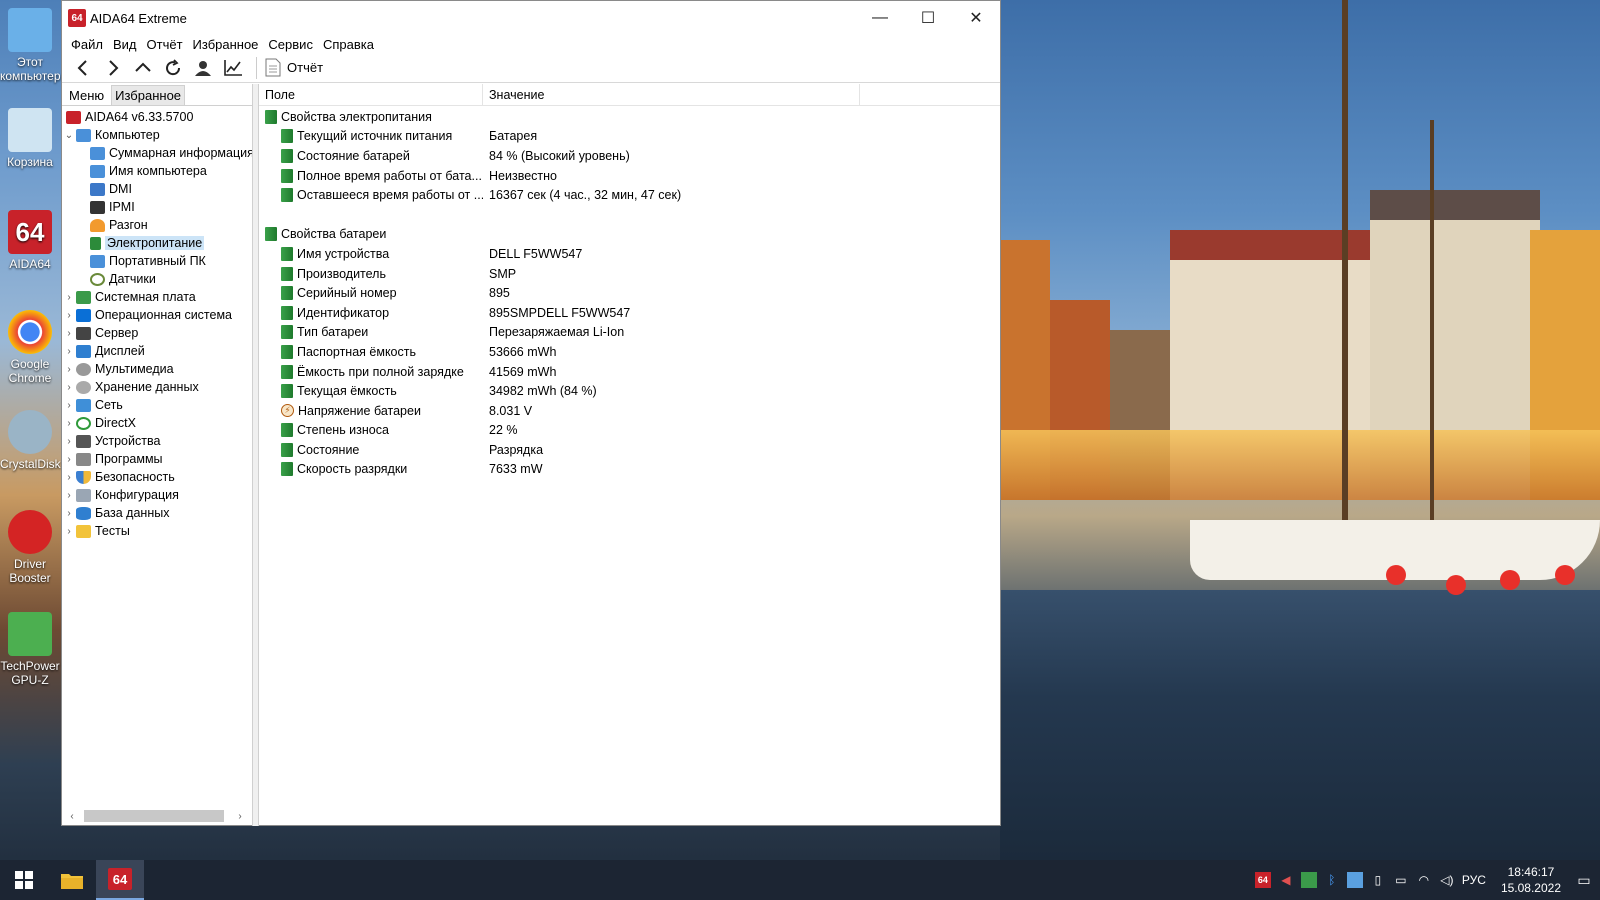 This screenshot has height=900, width=1600. What do you see at coordinates (157, 459) in the screenshot?
I see `tree-item-programs: › Программы` at bounding box center [157, 459].